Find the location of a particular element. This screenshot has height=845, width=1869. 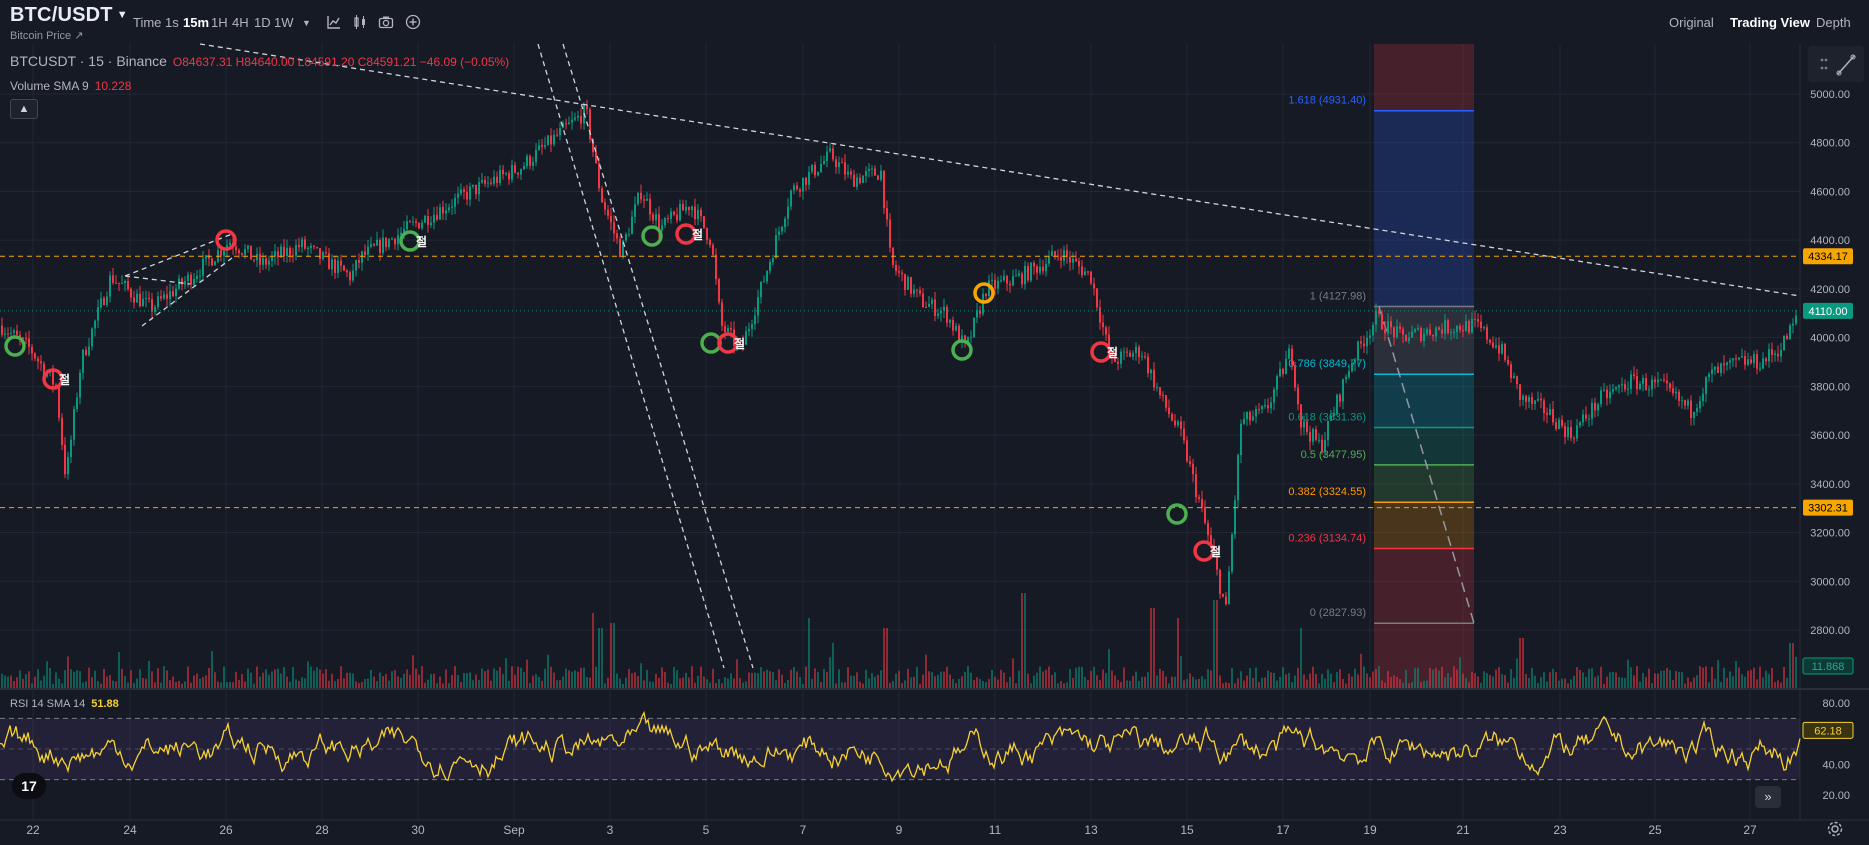

tradingview-logo-icon: 17 is located at coordinates (29, 786).